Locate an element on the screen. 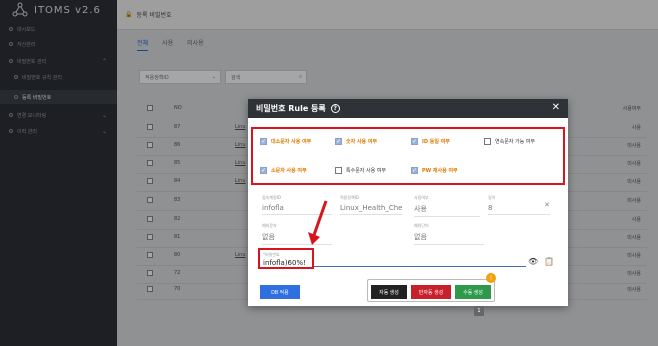  usage-value: 사용 is located at coordinates (447, 210).